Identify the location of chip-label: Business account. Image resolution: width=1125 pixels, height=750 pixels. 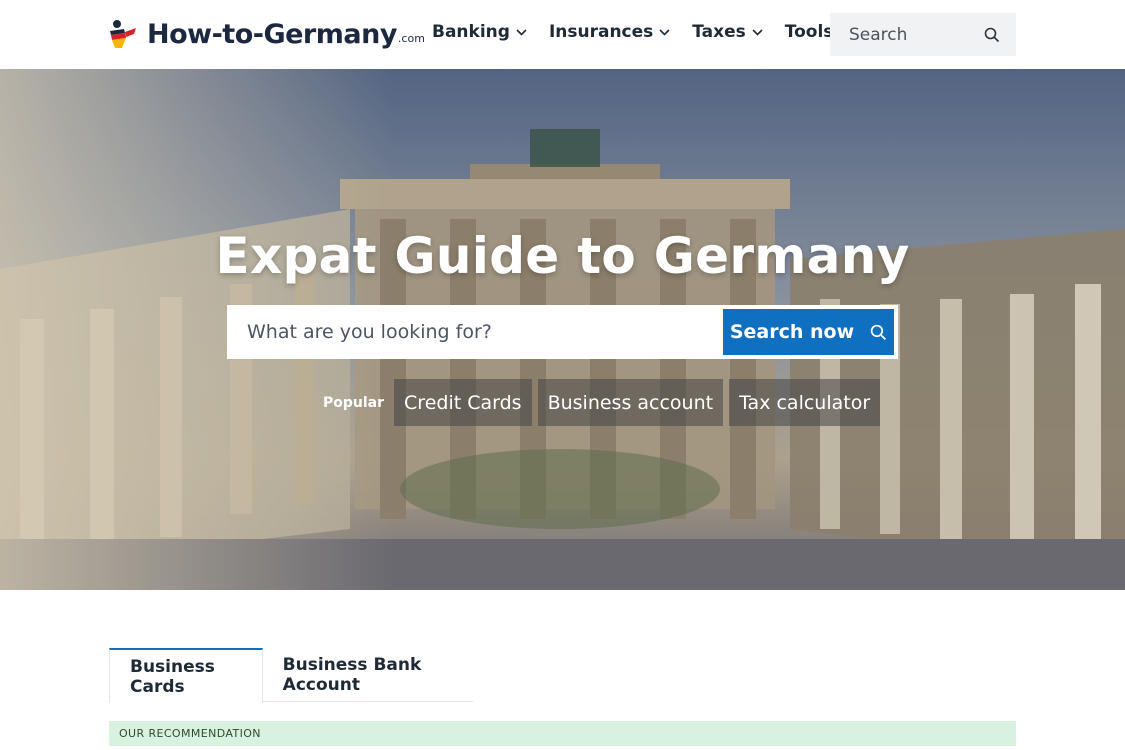
(630, 402).